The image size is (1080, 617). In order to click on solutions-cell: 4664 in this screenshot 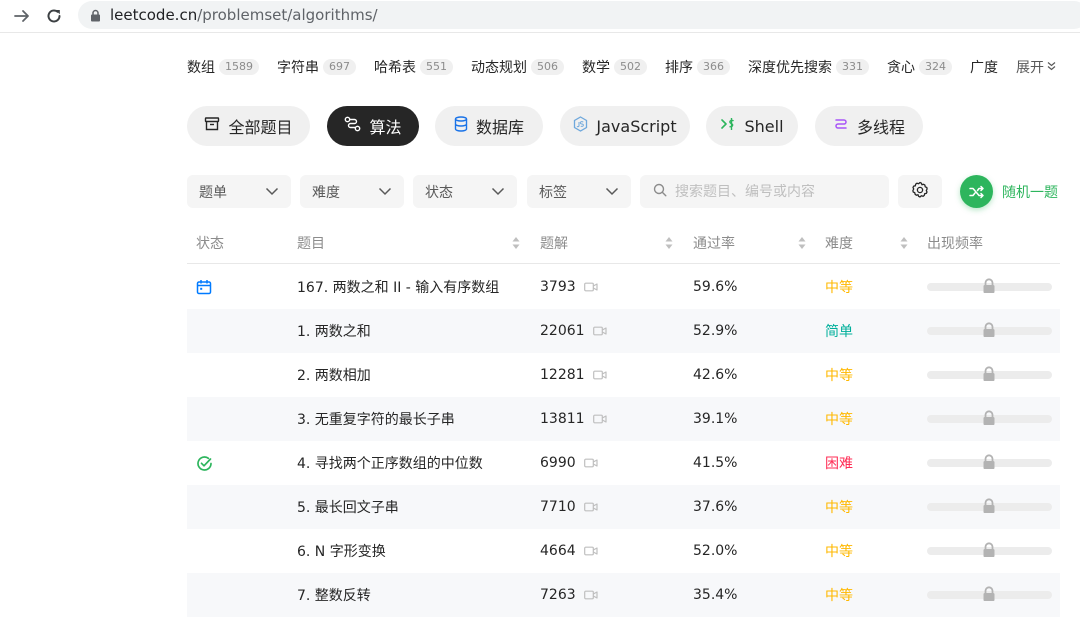, I will do `click(569, 551)`.